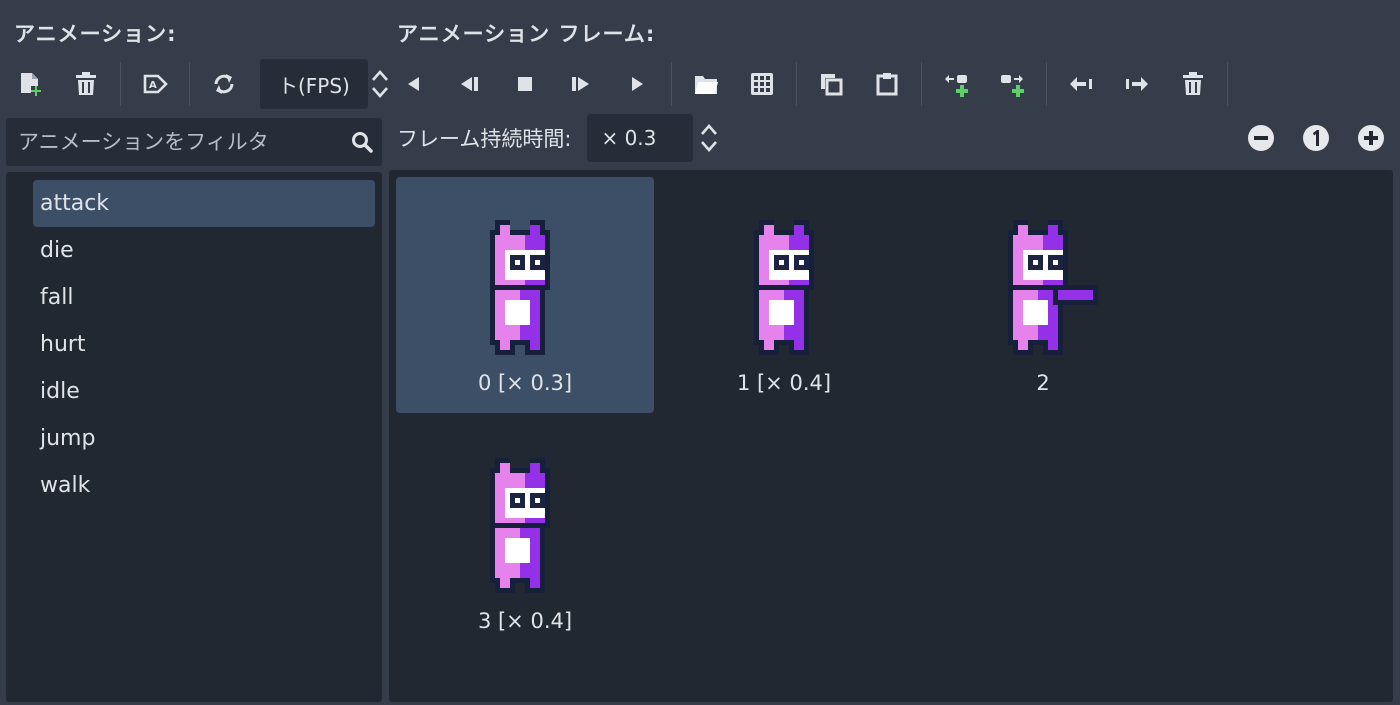 The image size is (1400, 705). Describe the element at coordinates (95, 34) in the screenshot. I see `animations-header: アニメーション:` at that location.